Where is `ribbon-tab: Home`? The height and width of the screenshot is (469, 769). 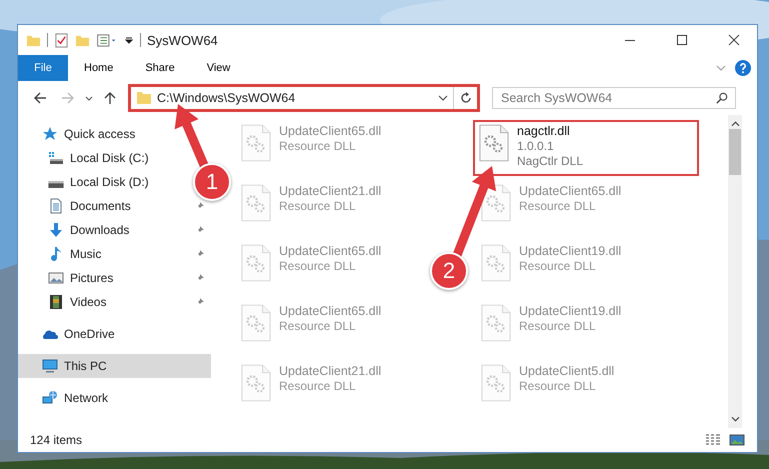 ribbon-tab: Home is located at coordinates (99, 68).